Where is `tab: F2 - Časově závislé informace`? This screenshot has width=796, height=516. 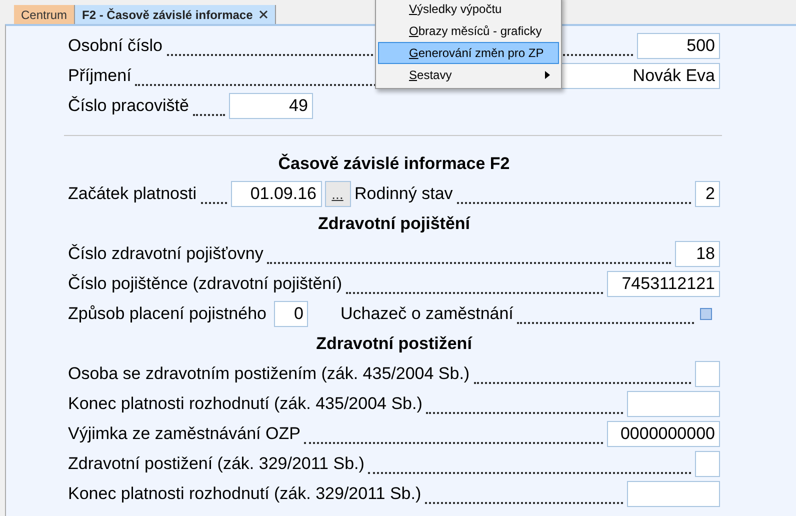
tab: F2 - Časově závislé informace is located at coordinates (175, 14).